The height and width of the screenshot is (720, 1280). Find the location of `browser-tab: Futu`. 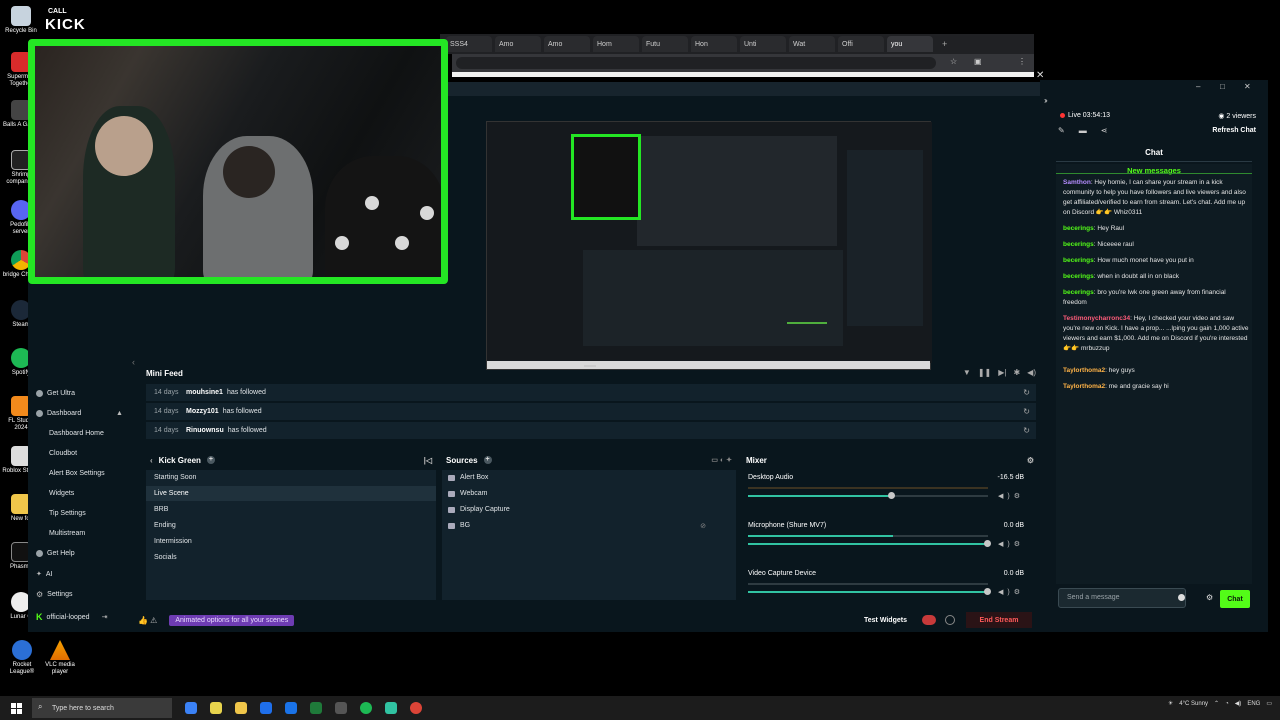

browser-tab: Futu is located at coordinates (665, 44).